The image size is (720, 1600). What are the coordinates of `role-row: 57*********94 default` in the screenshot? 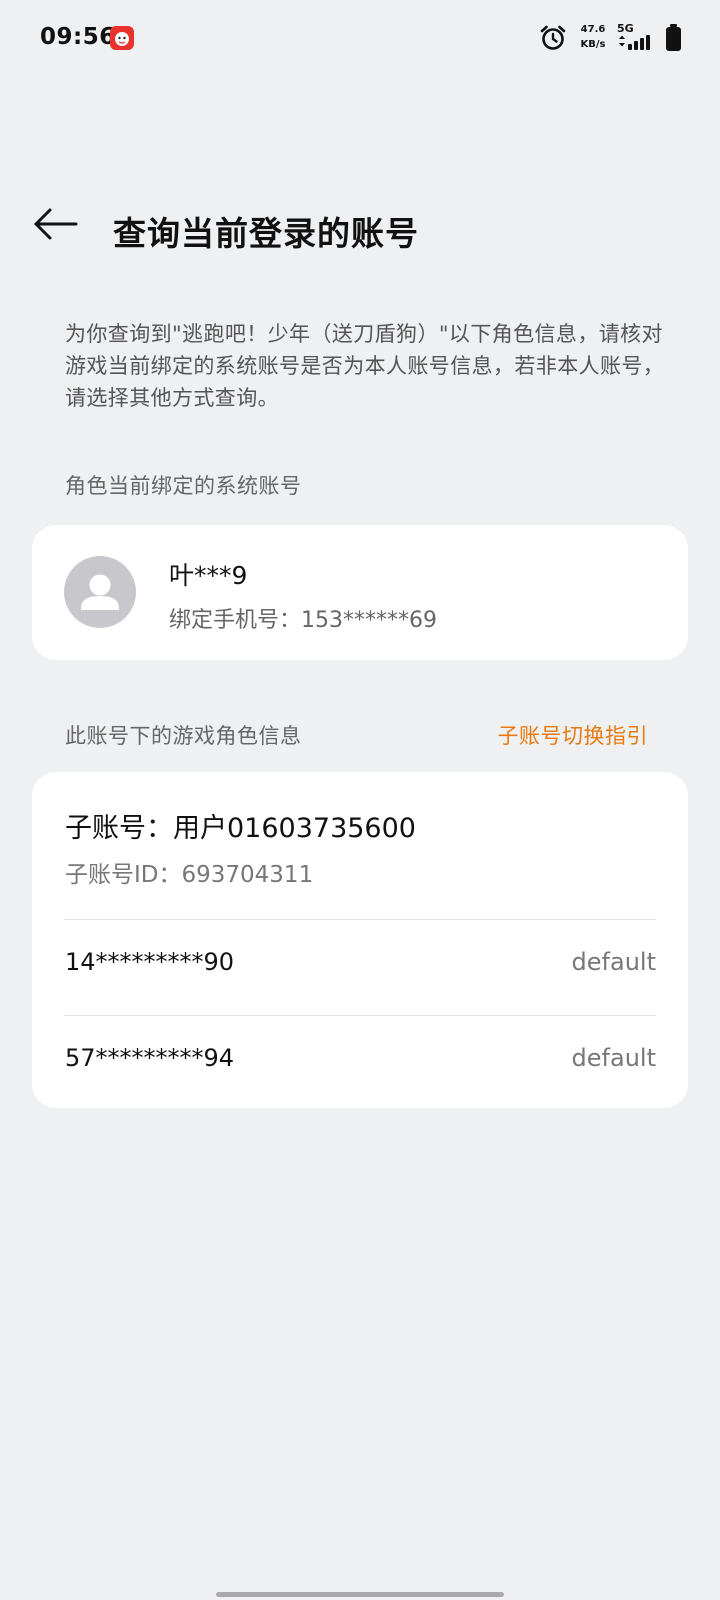 It's located at (360, 1061).